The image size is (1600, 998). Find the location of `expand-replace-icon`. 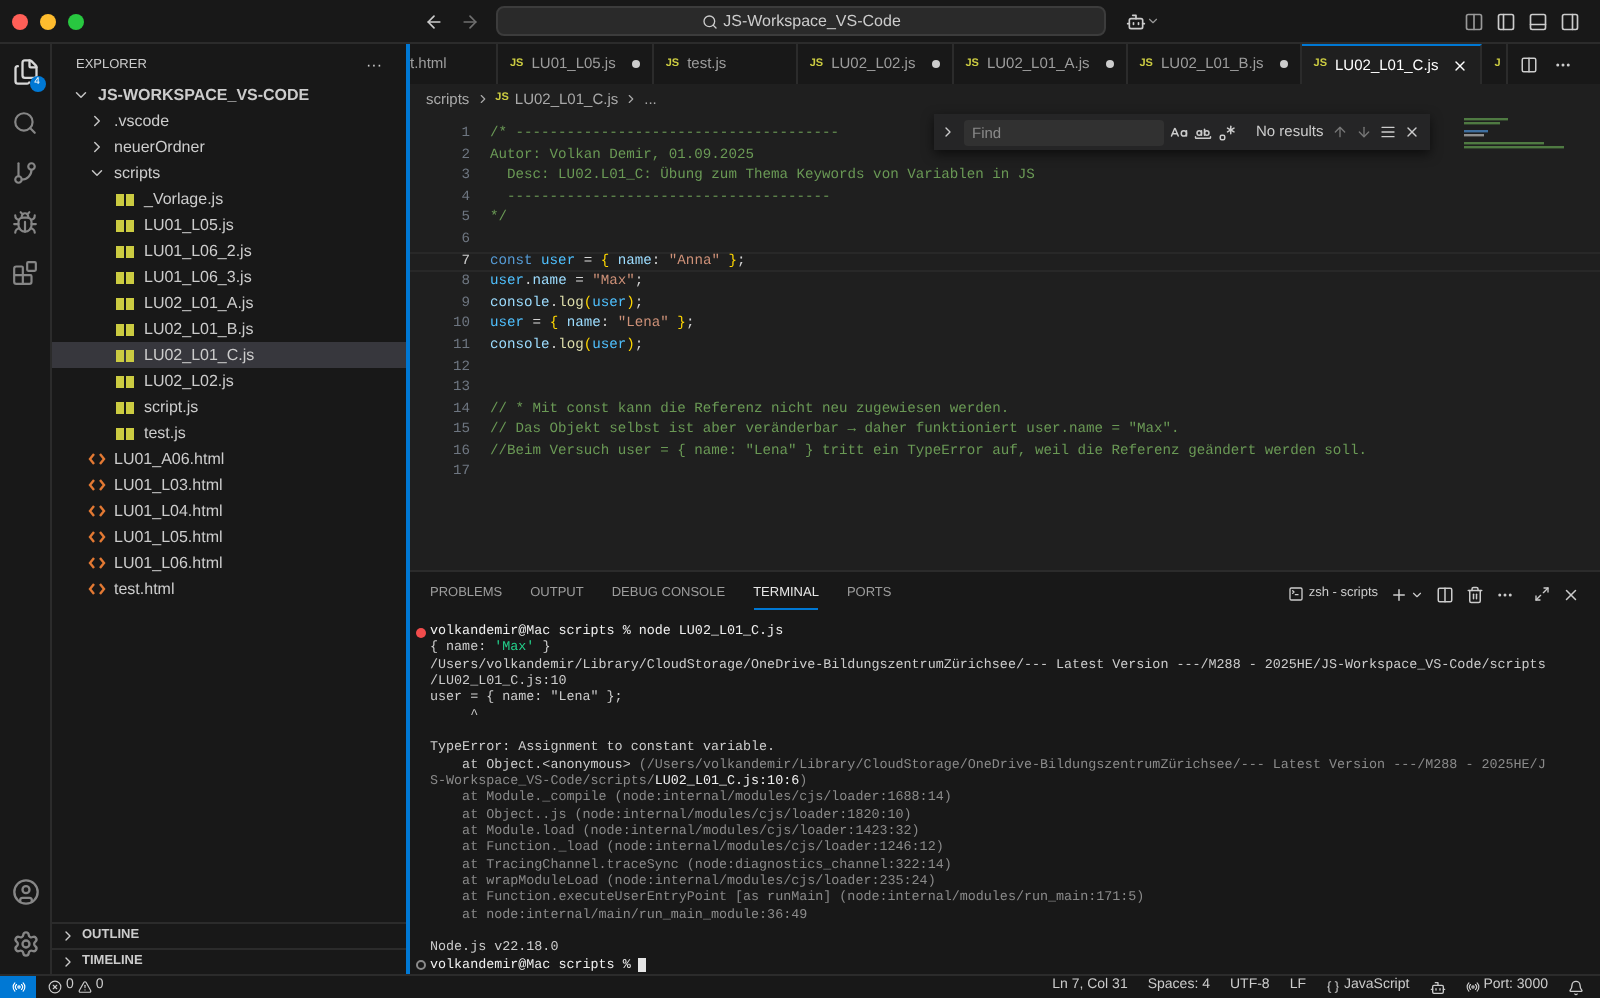

expand-replace-icon is located at coordinates (948, 132).